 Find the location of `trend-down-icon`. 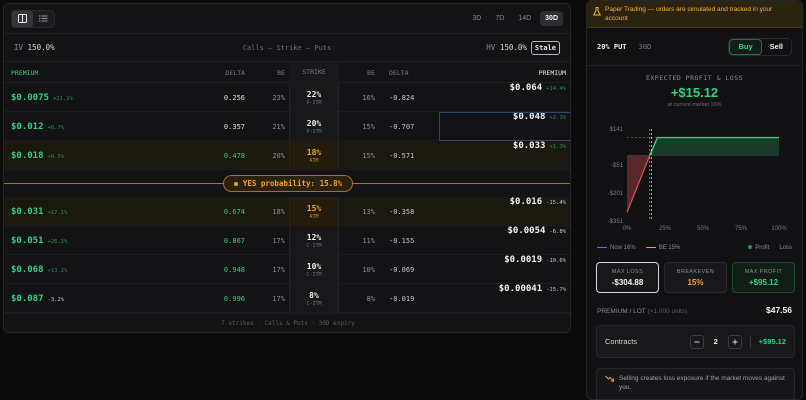

trend-down-icon is located at coordinates (609, 378).